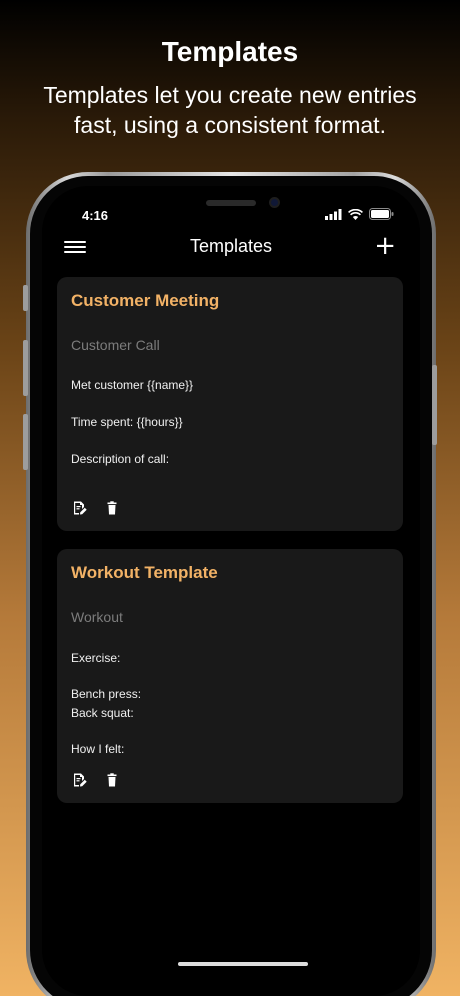 This screenshot has height=996, width=460. Describe the element at coordinates (333, 214) in the screenshot. I see `cellular-icon` at that location.